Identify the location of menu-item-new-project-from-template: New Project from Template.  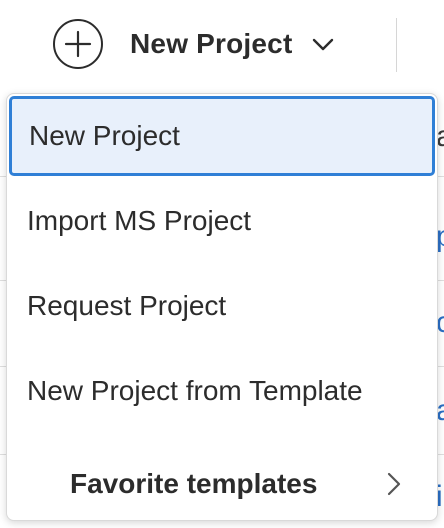
(222, 391).